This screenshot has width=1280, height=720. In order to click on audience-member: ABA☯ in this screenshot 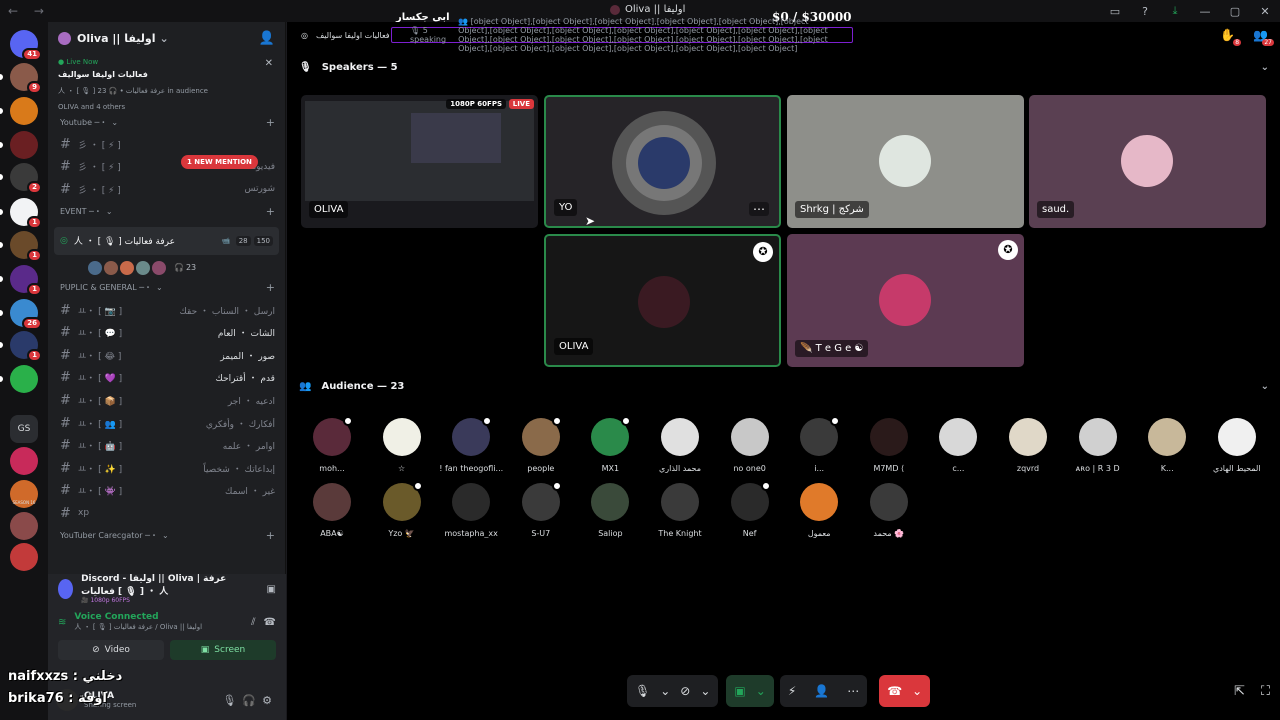, I will do `click(332, 510)`.